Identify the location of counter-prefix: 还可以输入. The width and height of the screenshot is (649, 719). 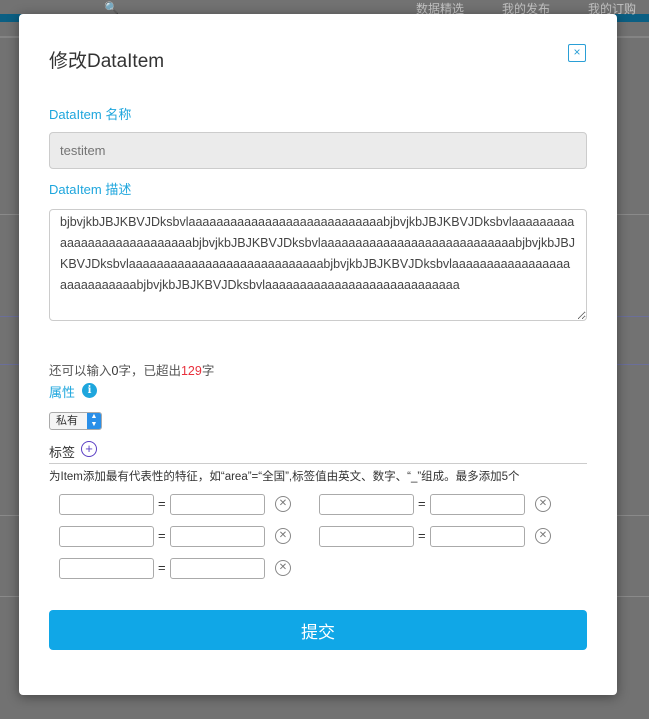
(80, 371).